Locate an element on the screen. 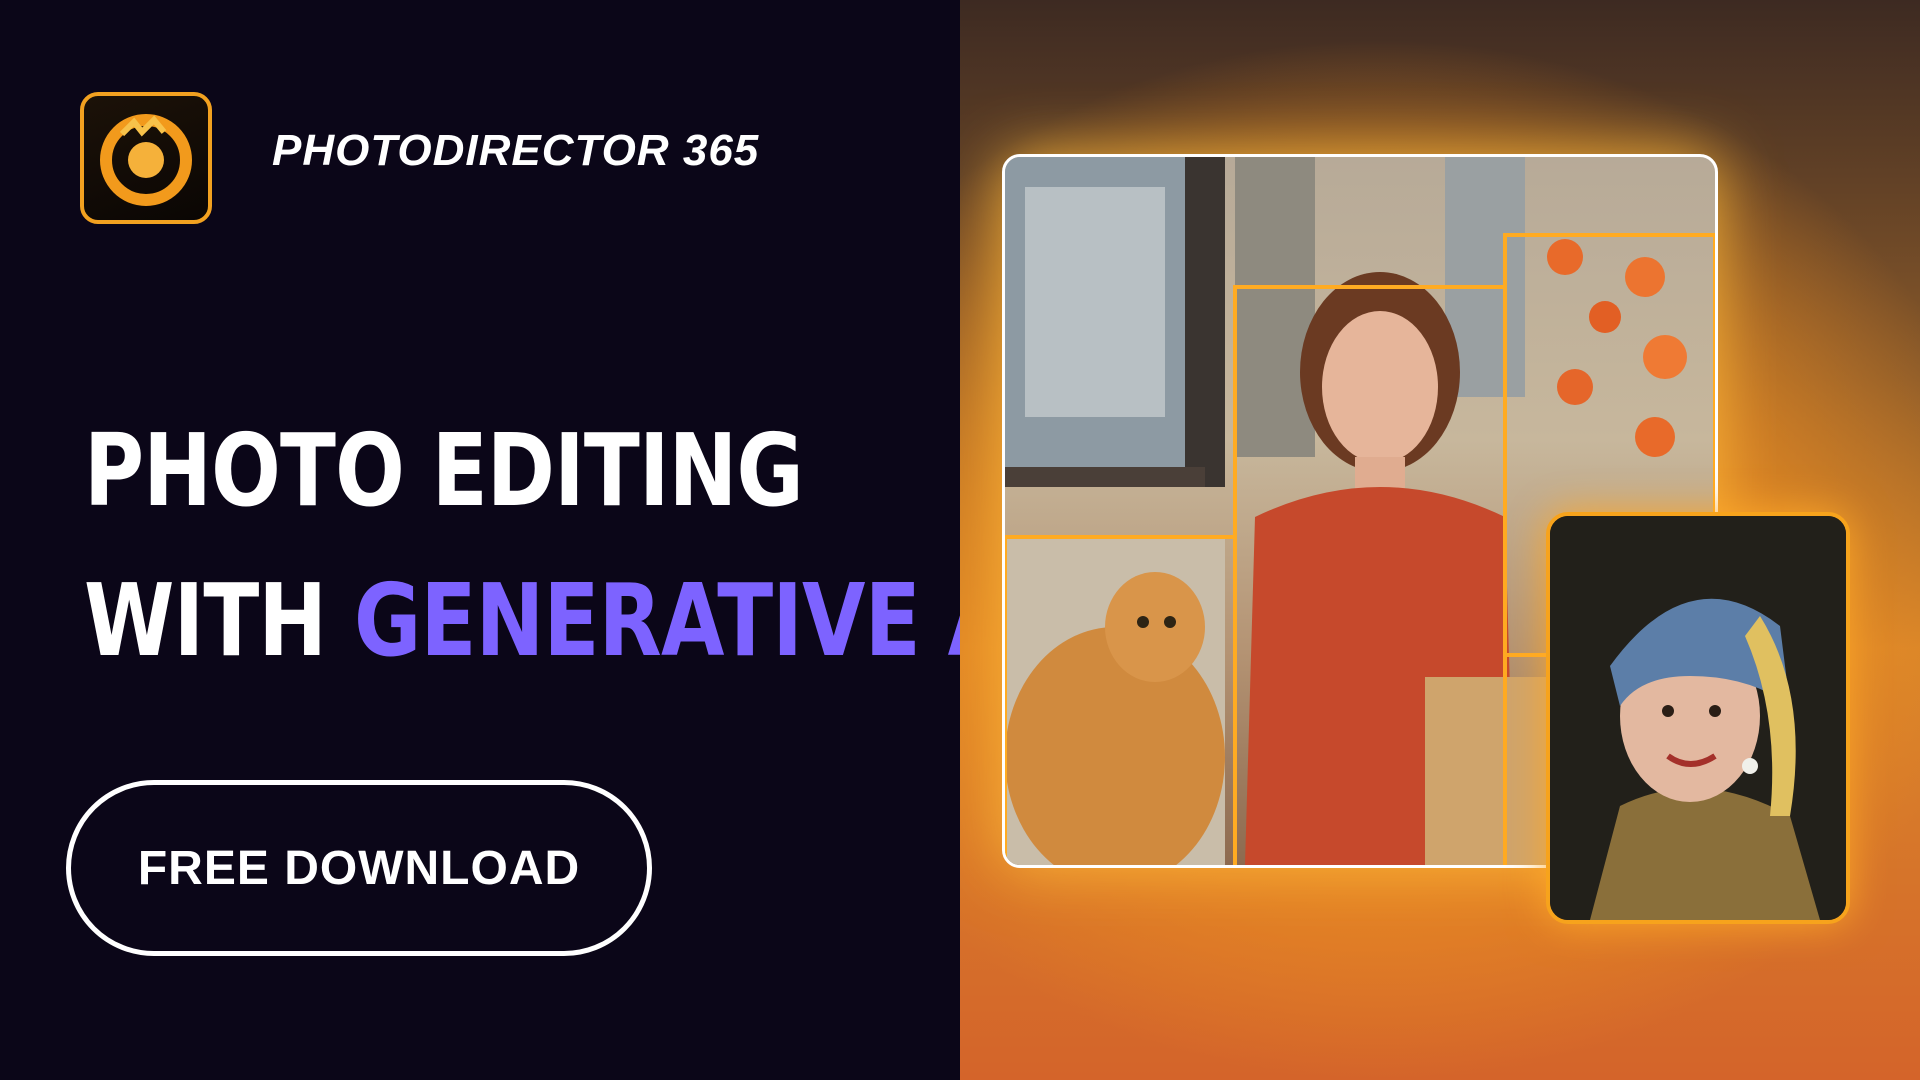 The width and height of the screenshot is (1920, 1080). brand-name: PHOTODIRECTOR 365 is located at coordinates (516, 150).